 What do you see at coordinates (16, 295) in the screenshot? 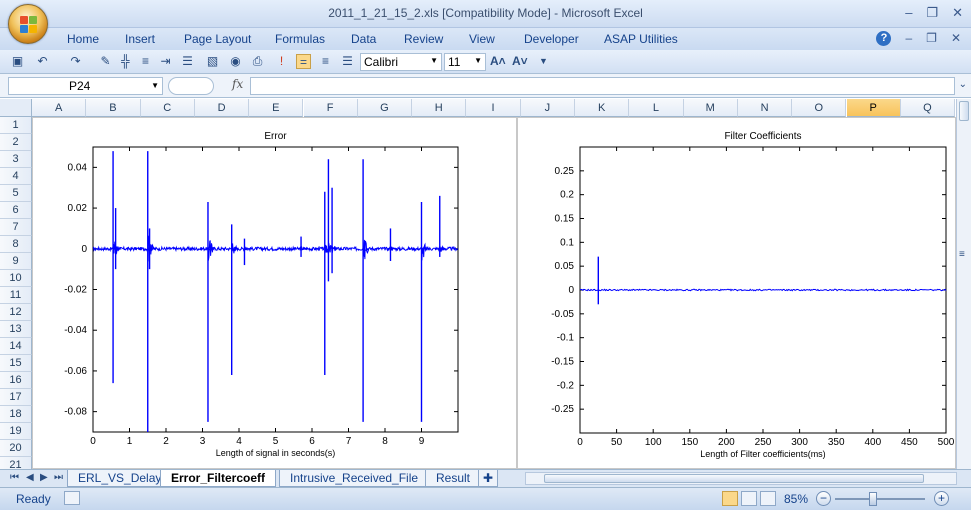
I see `row-header-11: 11` at bounding box center [16, 295].